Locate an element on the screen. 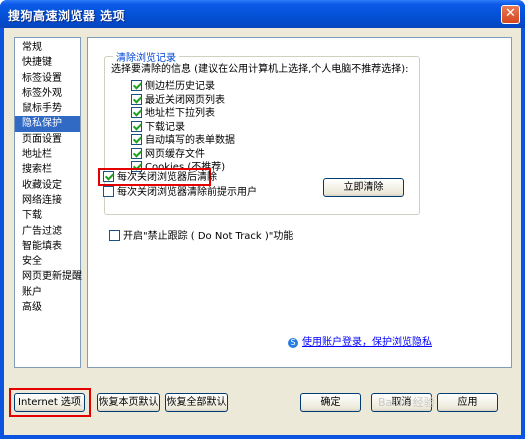 The image size is (525, 439). restore-page-default-button: 恢复本页默认 is located at coordinates (128, 402).